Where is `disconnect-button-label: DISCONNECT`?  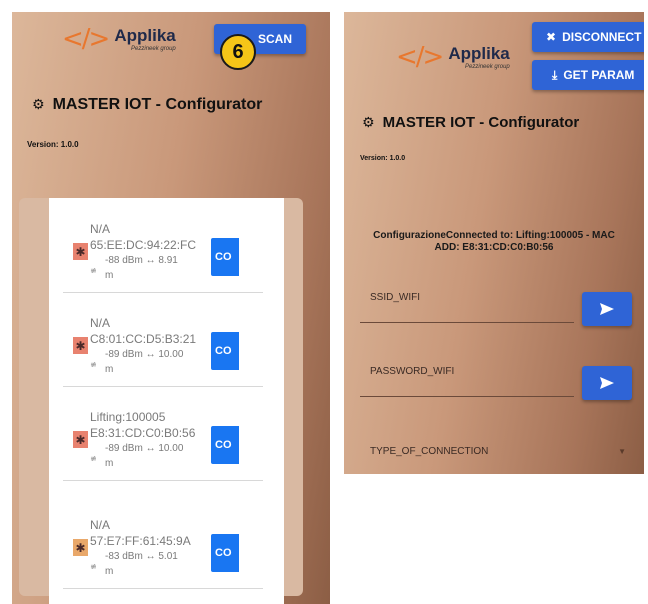
disconnect-button-label: DISCONNECT is located at coordinates (602, 37).